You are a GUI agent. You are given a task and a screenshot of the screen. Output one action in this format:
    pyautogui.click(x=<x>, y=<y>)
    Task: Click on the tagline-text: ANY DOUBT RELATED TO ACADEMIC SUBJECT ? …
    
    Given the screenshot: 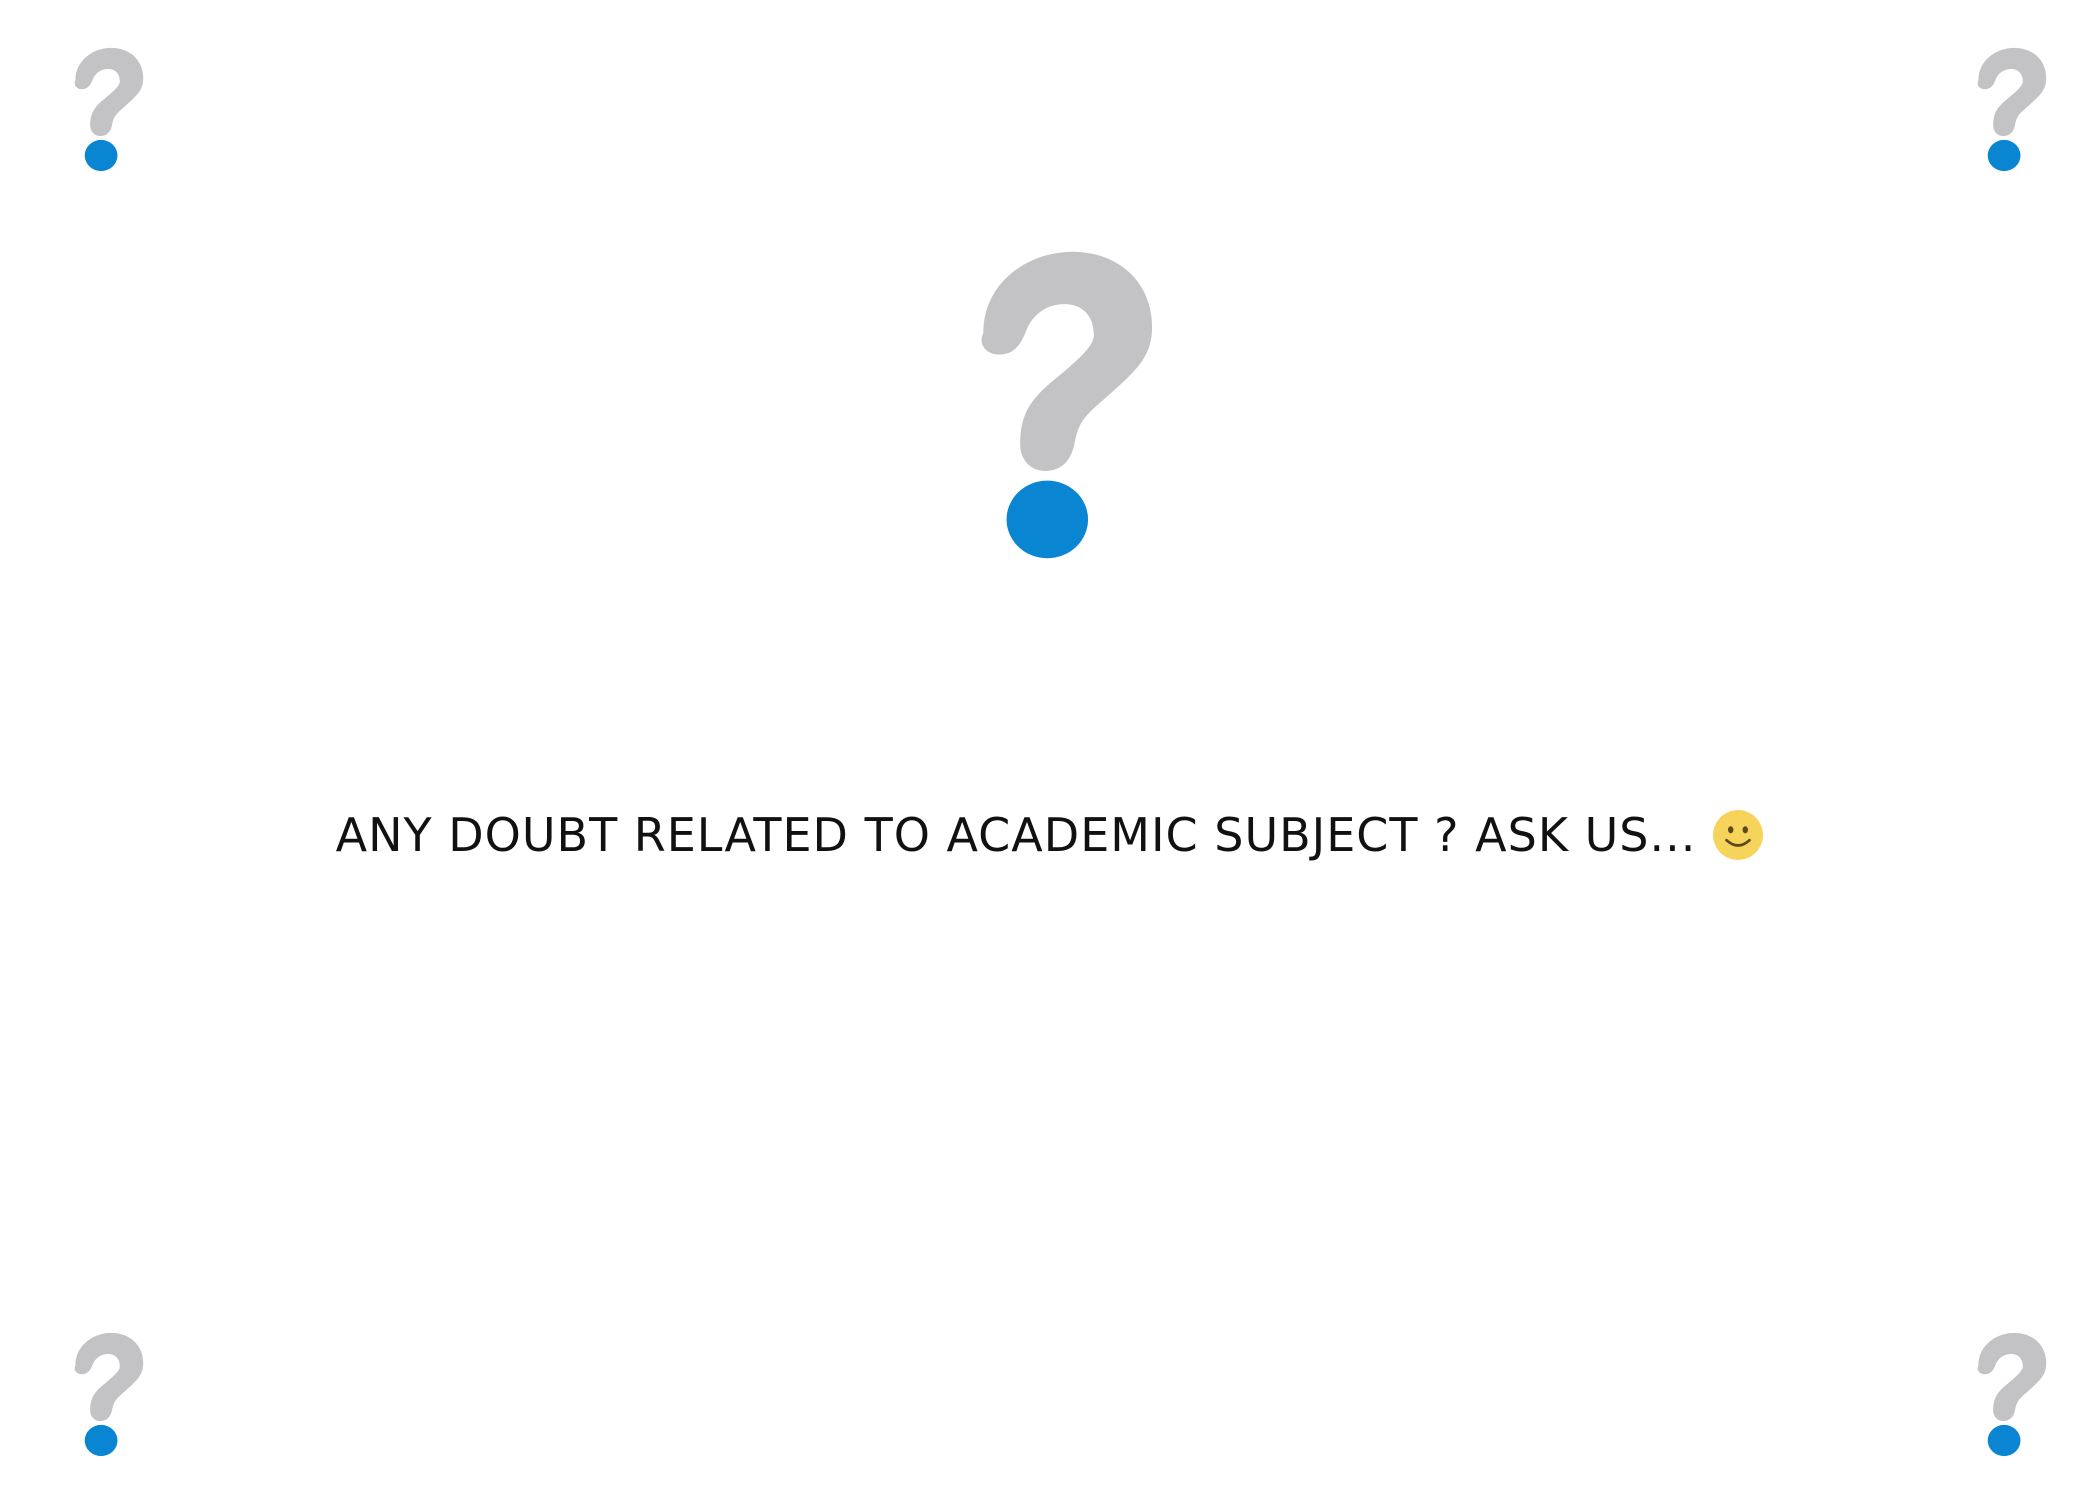 What is the action you would take?
    pyautogui.click(x=1016, y=835)
    